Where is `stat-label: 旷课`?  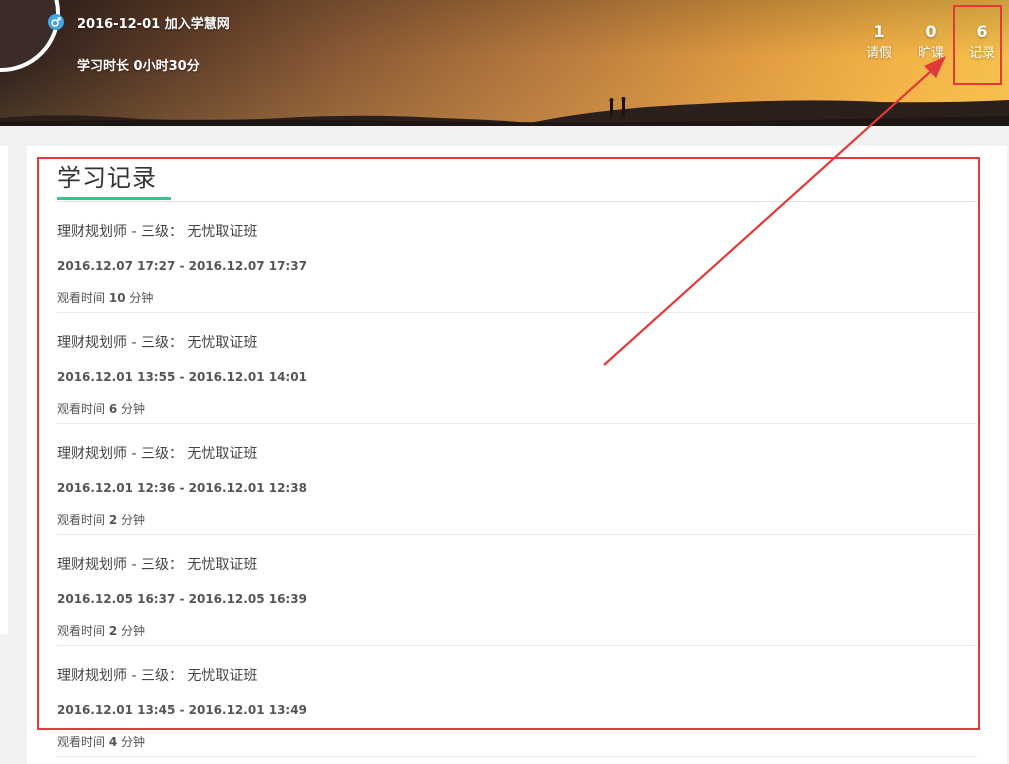 stat-label: 旷课 is located at coordinates (930, 53).